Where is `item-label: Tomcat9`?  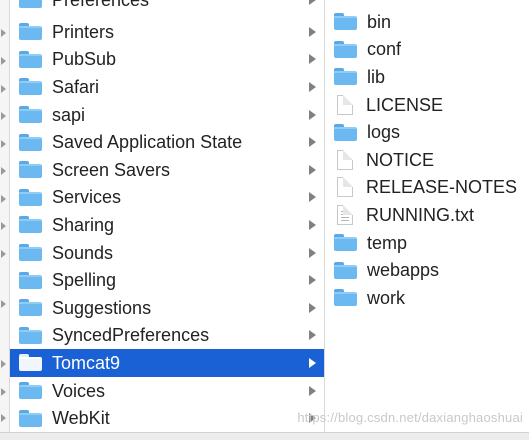 item-label: Tomcat9 is located at coordinates (86, 362).